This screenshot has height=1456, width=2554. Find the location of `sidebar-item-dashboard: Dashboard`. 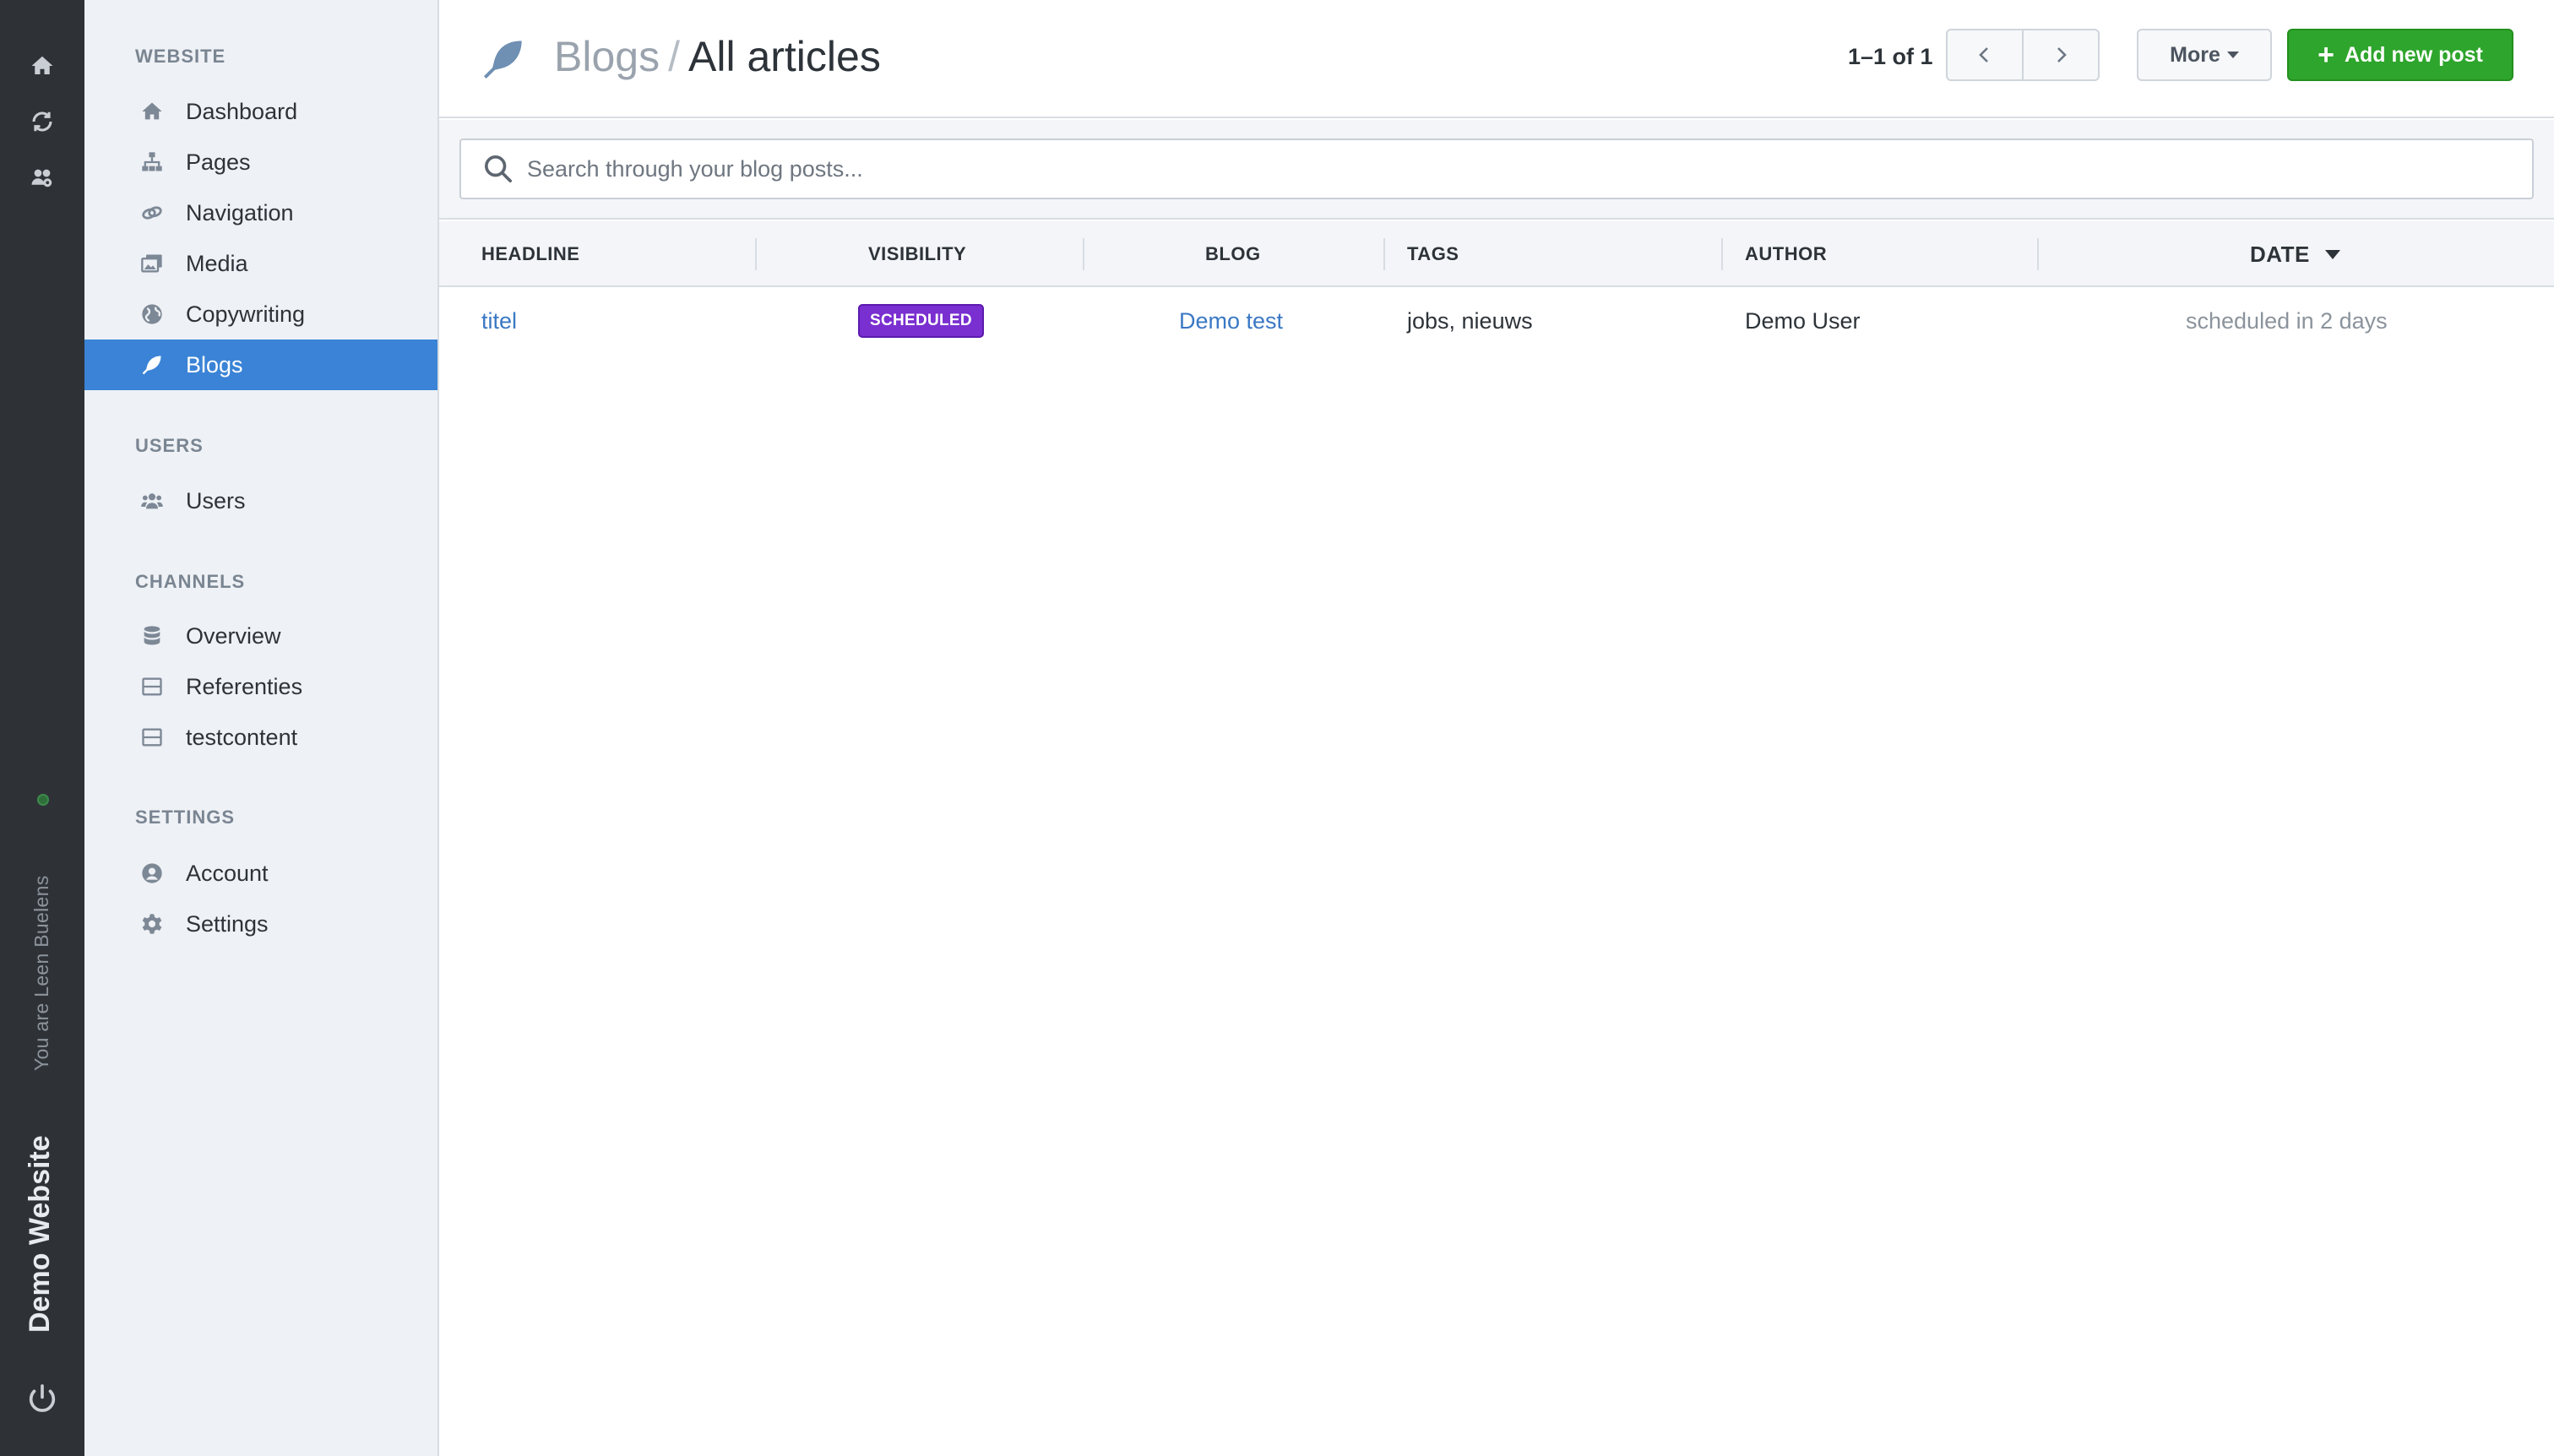

sidebar-item-dashboard: Dashboard is located at coordinates (260, 111).